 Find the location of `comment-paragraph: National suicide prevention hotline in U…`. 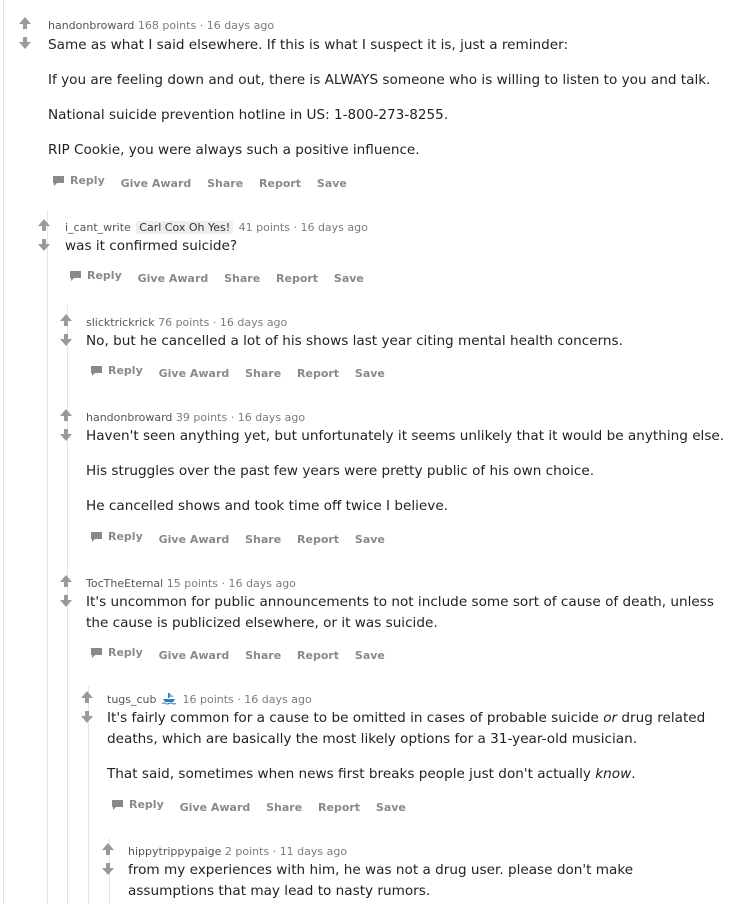

comment-paragraph: National suicide prevention hotline in U… is located at coordinates (248, 115).